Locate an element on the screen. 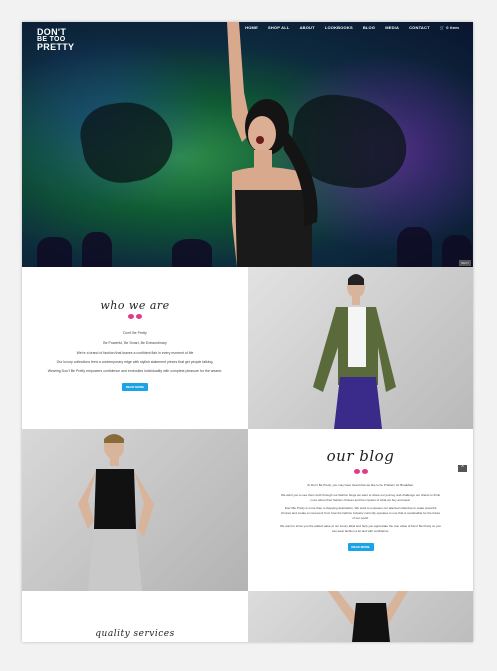  hero-next-tag: NEXT is located at coordinates (464, 263).